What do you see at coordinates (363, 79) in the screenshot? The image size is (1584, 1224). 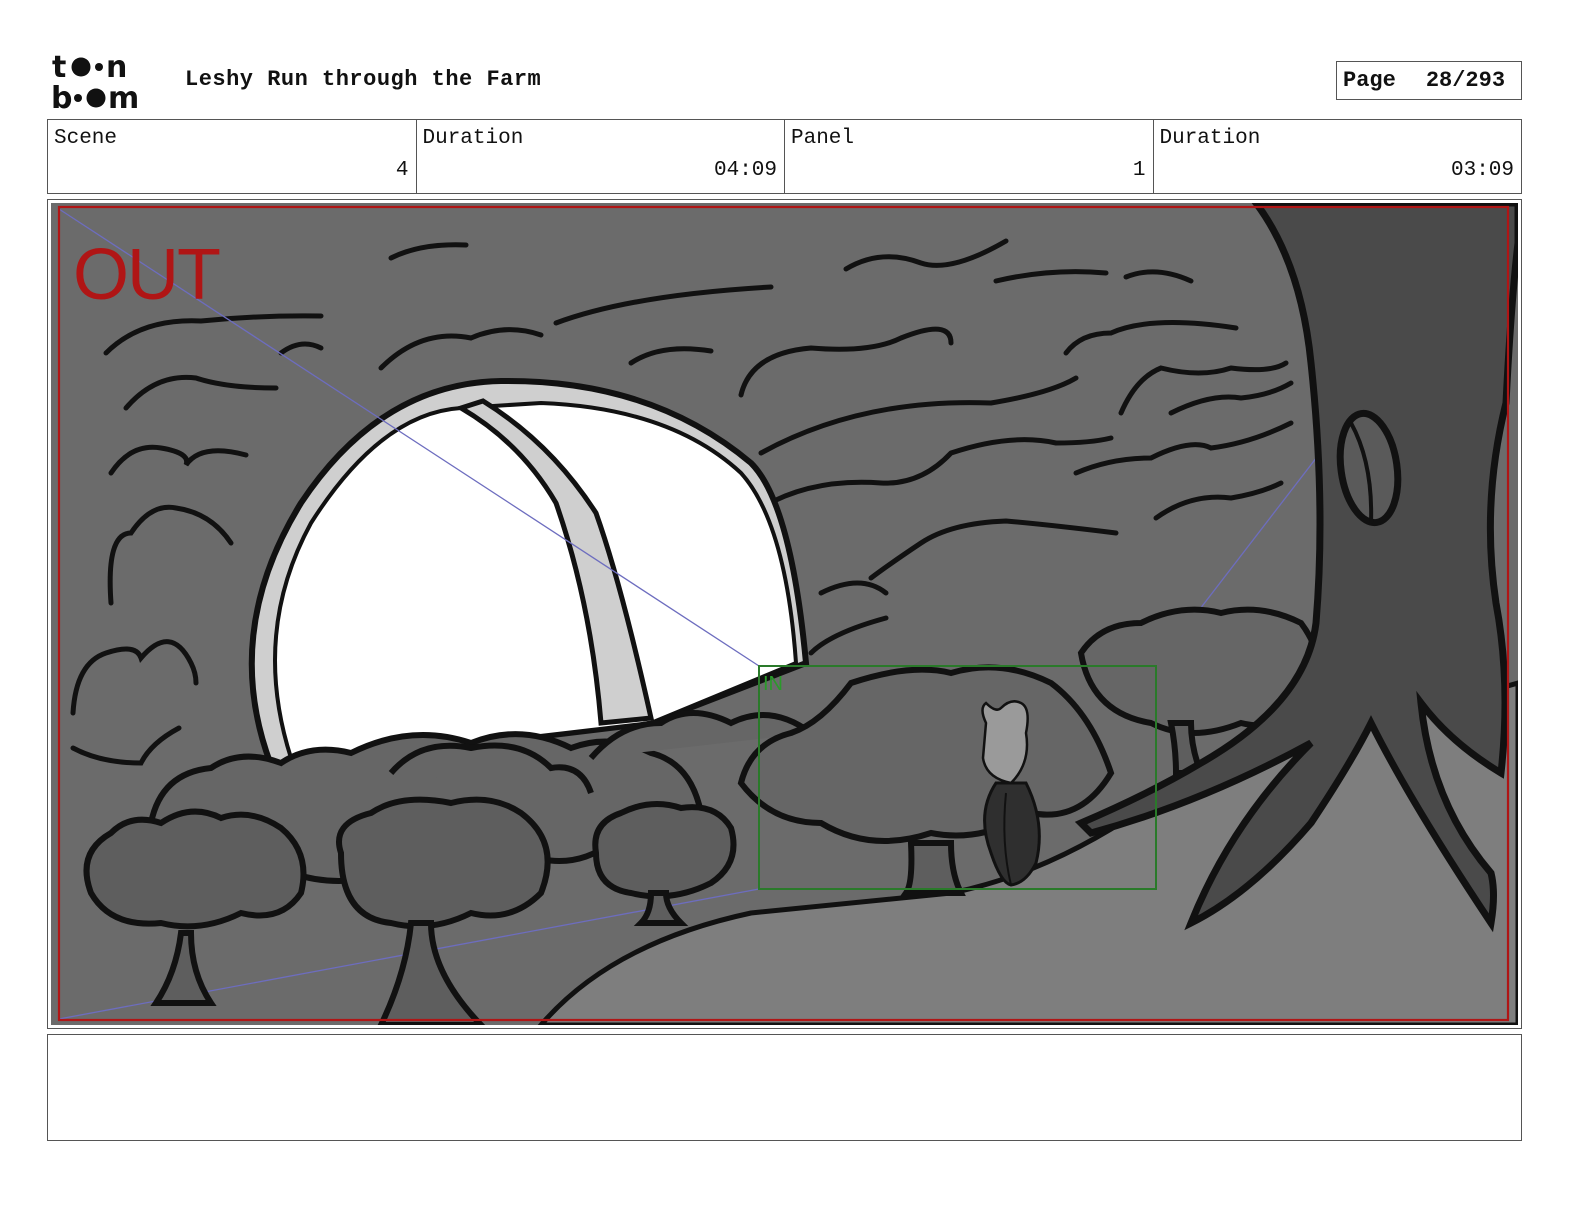 I see `document-title: Leshy Run through the Farm` at bounding box center [363, 79].